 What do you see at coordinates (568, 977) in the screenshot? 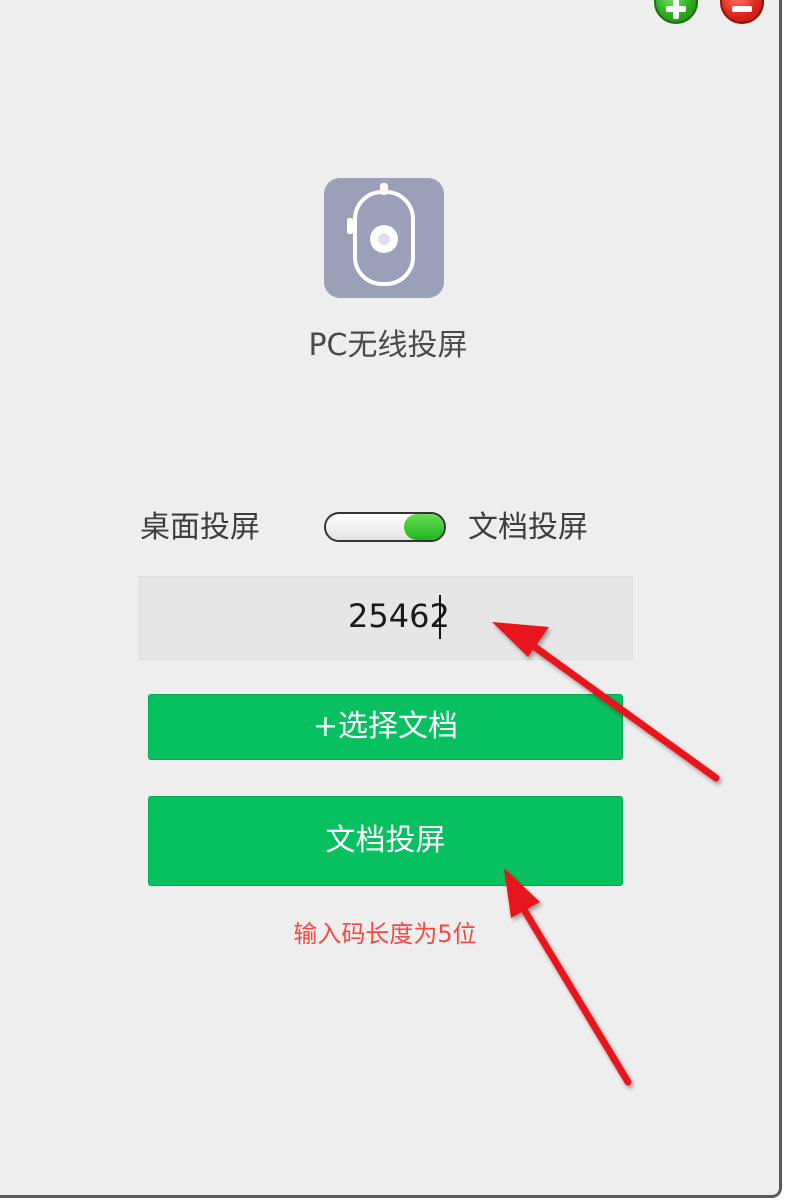
I see `arrow-to-cast-button` at bounding box center [568, 977].